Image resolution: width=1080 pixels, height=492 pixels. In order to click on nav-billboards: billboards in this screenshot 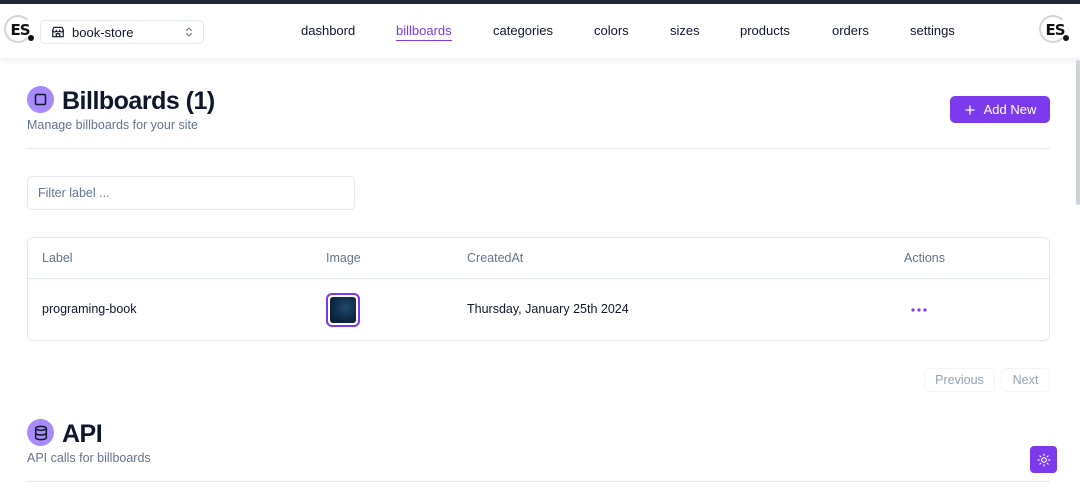, I will do `click(424, 31)`.